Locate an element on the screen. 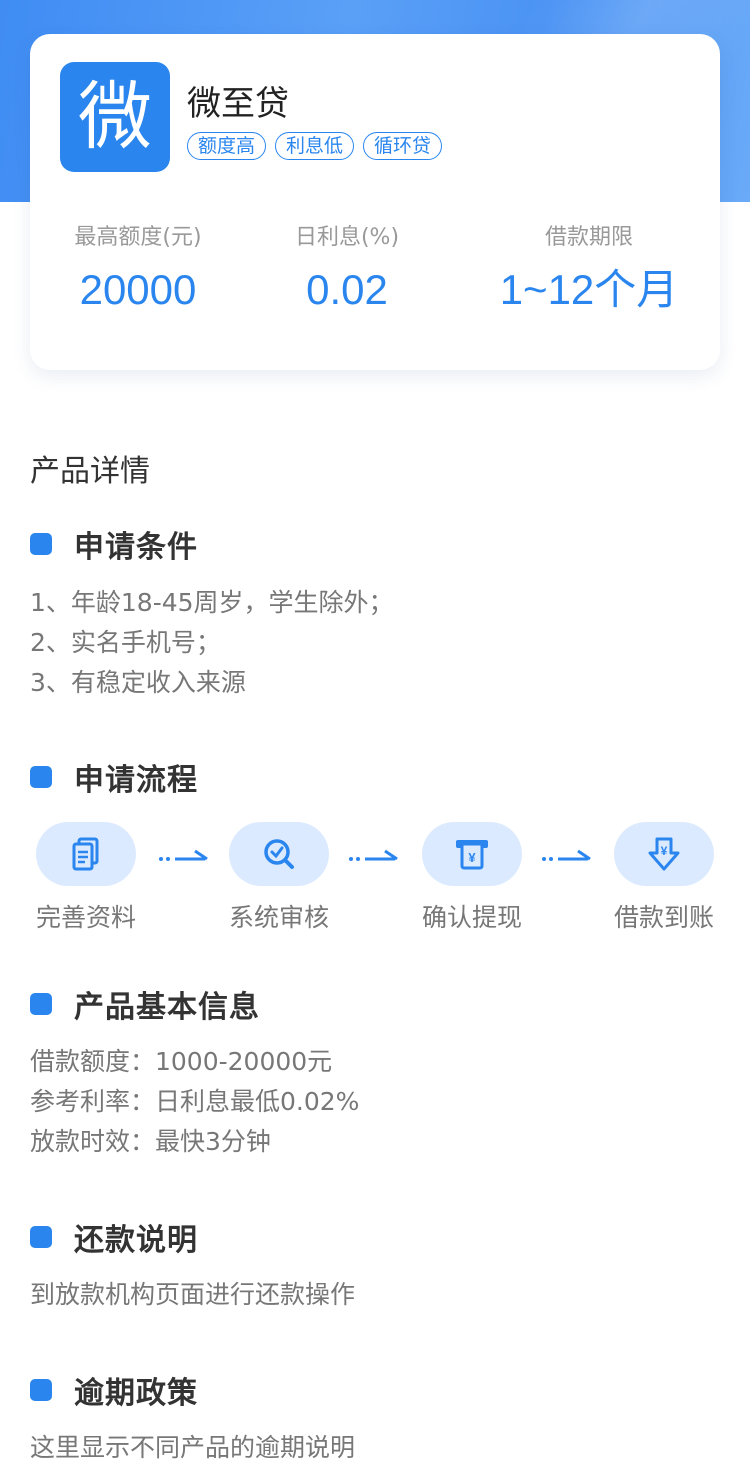  product-stats: 最高额度(元) 20000 日利息(%) 0.02 借款期限 1~12个月 is located at coordinates (375, 279).